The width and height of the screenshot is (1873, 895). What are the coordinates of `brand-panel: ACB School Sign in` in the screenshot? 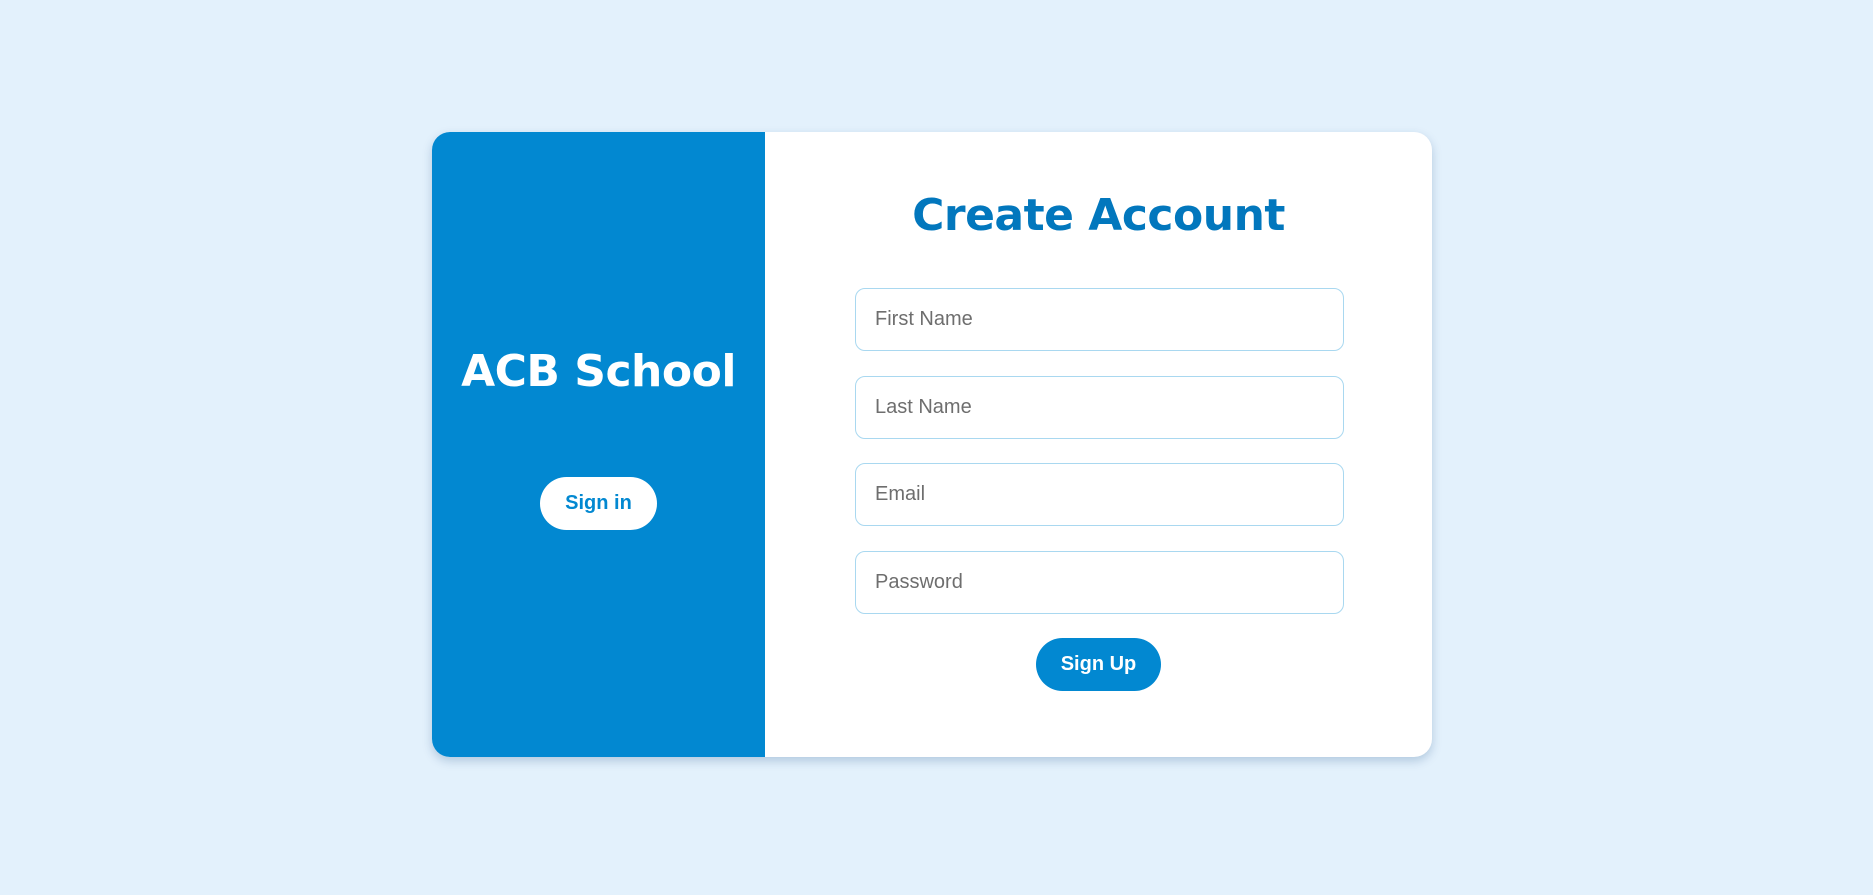 It's located at (598, 444).